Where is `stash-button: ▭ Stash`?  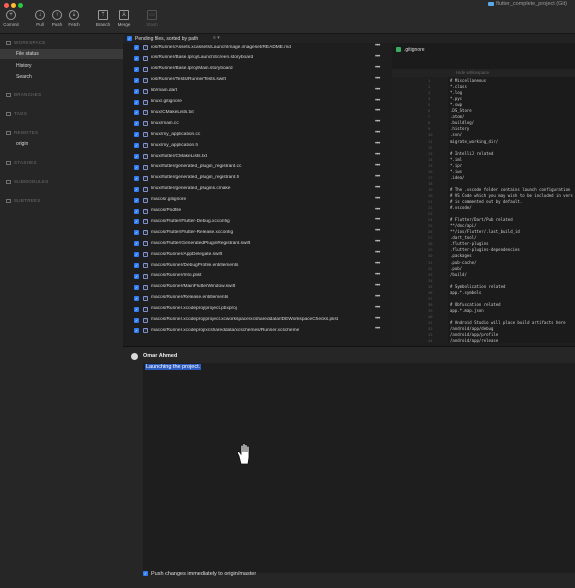 stash-button: ▭ Stash is located at coordinates (152, 18).